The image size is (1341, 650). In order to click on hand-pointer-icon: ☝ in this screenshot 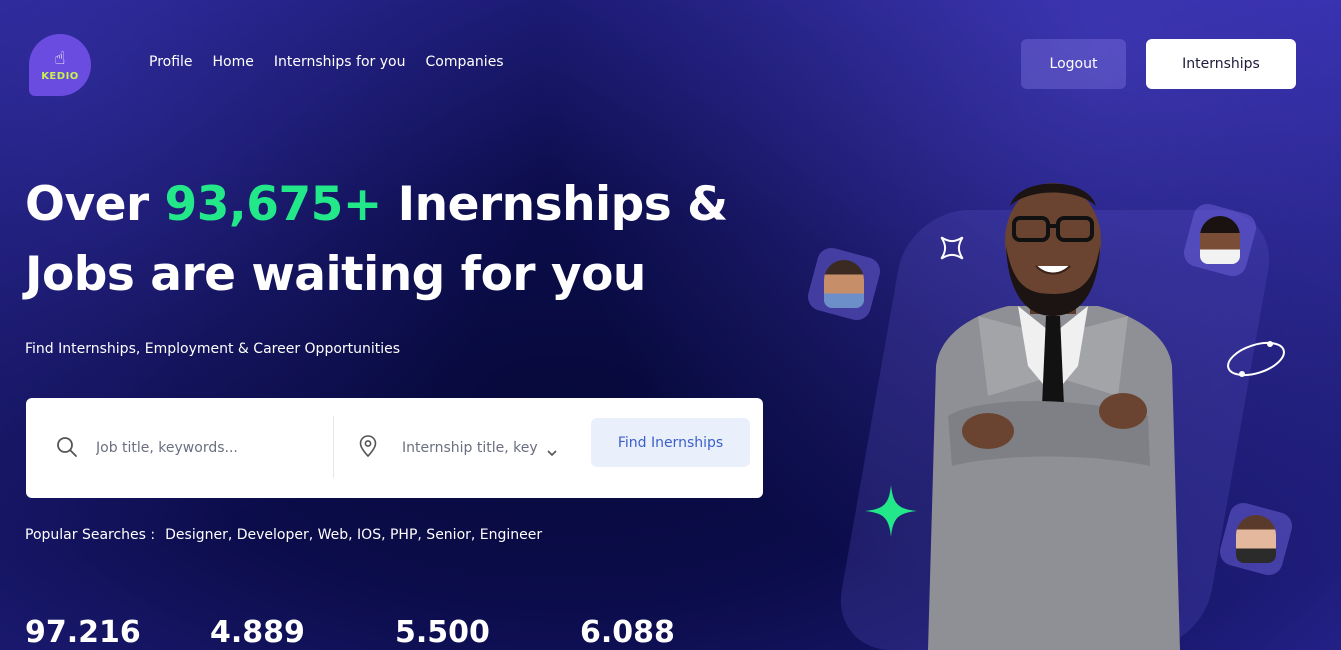, I will do `click(60, 58)`.